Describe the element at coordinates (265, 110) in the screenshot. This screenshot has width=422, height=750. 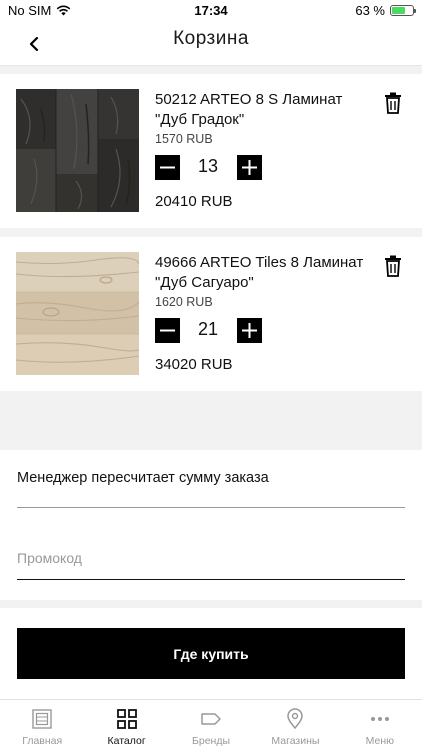
I see `product-name: 50212 ARTEO 8 S Ламинат "Дуб Градок"` at that location.